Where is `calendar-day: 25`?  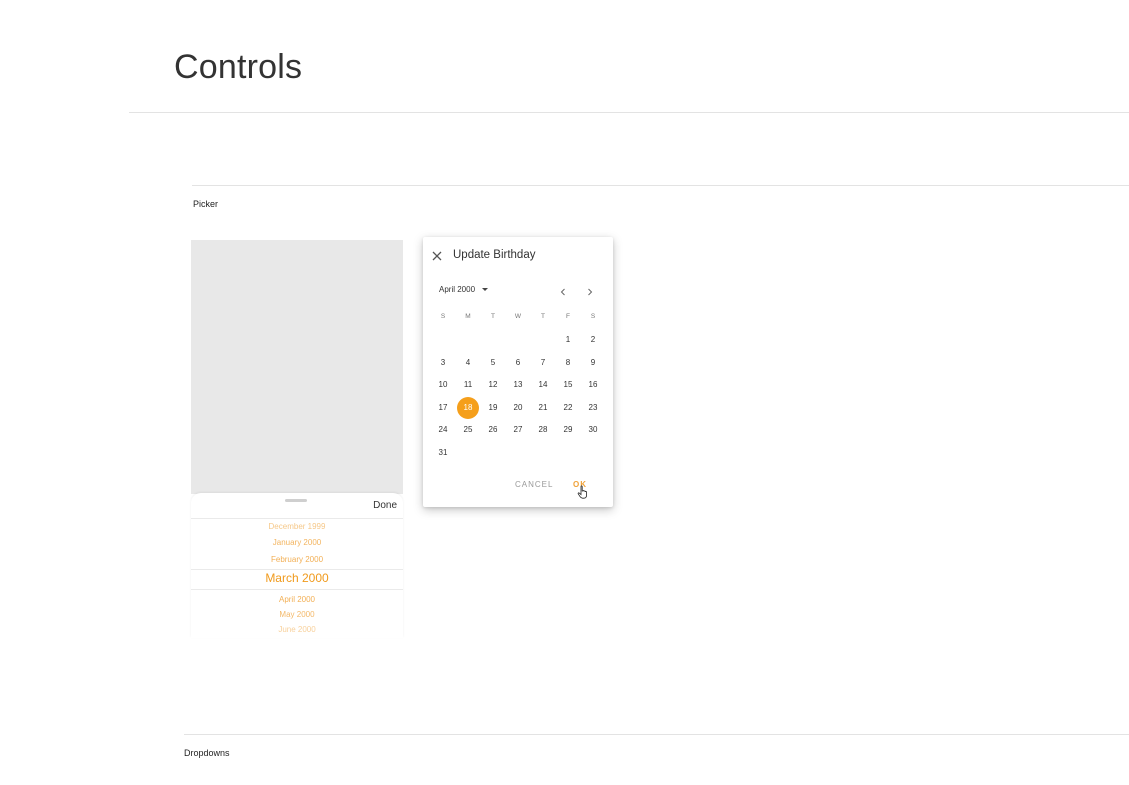 calendar-day: 25 is located at coordinates (468, 430).